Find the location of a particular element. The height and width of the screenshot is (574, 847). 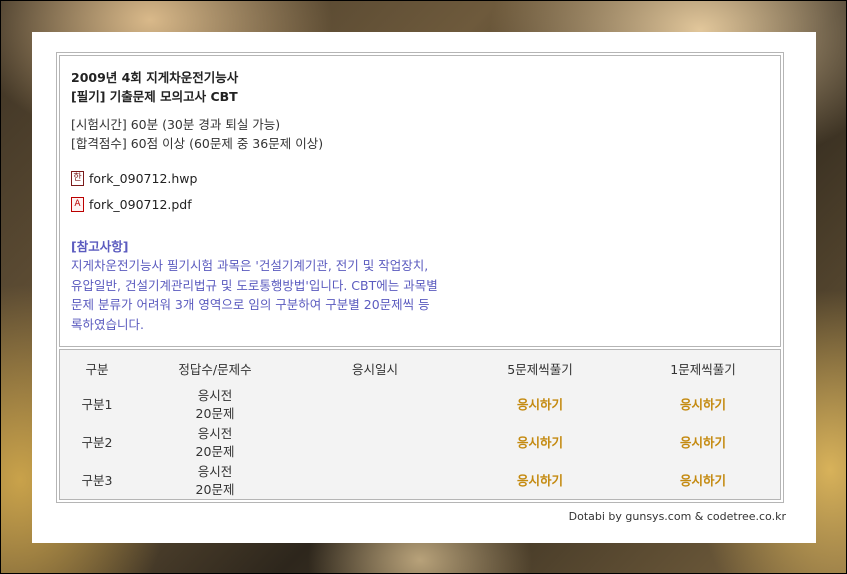

table-row: 구분3 응시전 20문제 응시하기 응시하기 is located at coordinates (420, 481).